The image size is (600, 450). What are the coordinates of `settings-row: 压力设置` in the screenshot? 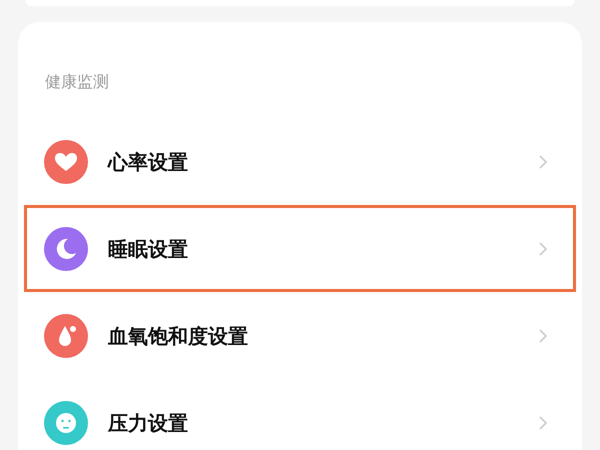 It's located at (300, 414).